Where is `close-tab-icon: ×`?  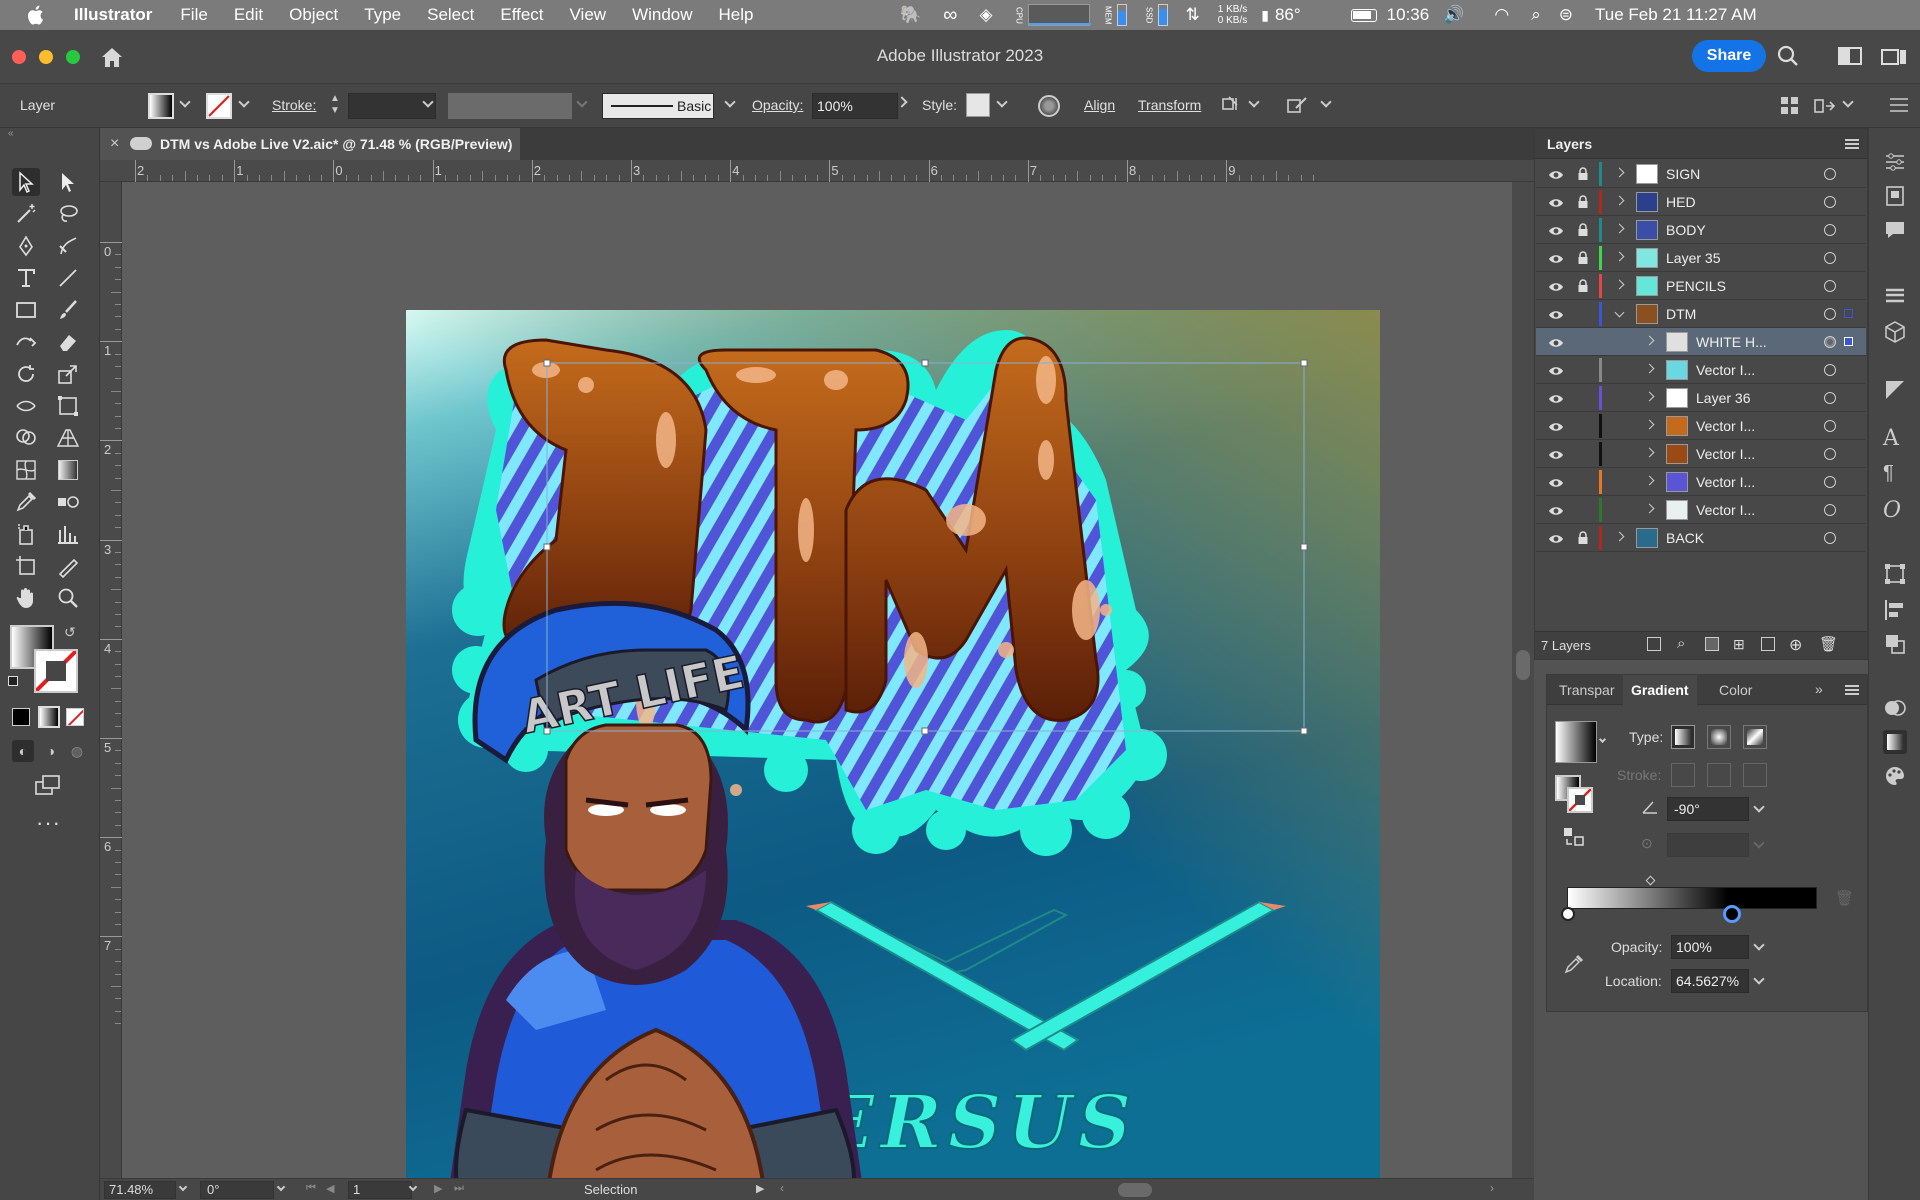
close-tab-icon: × is located at coordinates (114, 144).